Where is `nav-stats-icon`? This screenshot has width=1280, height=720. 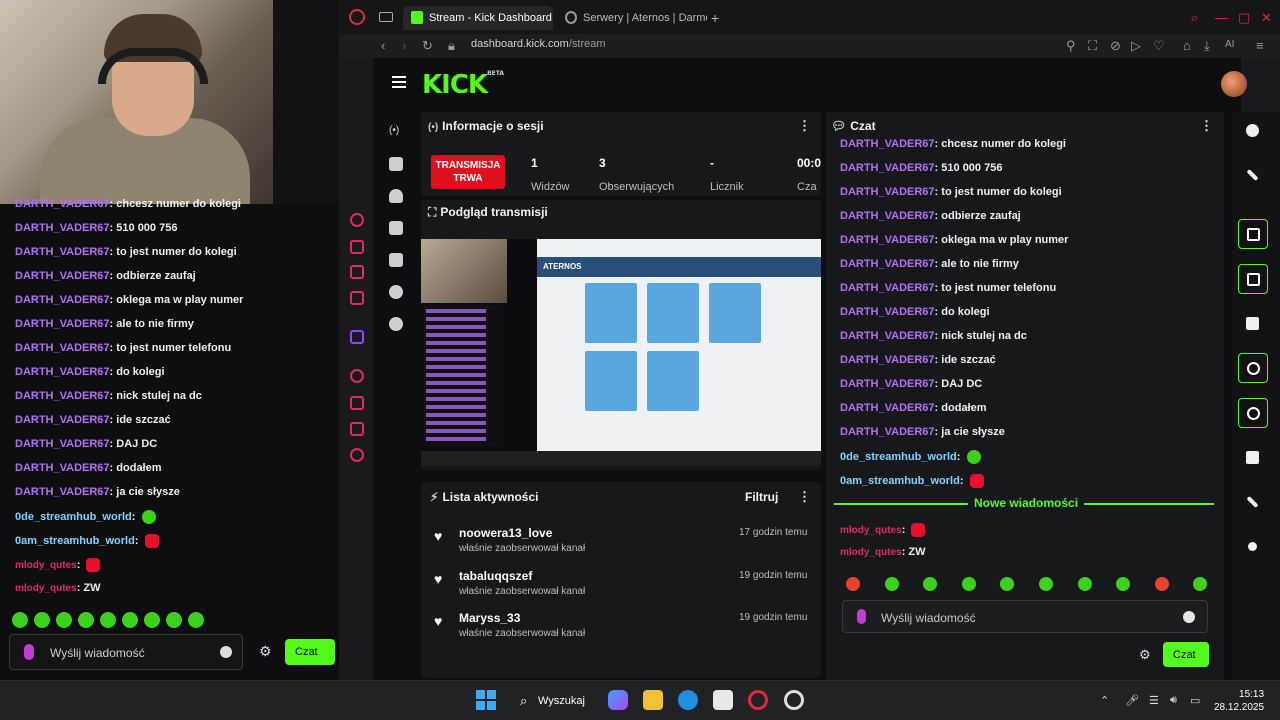 nav-stats-icon is located at coordinates (396, 164).